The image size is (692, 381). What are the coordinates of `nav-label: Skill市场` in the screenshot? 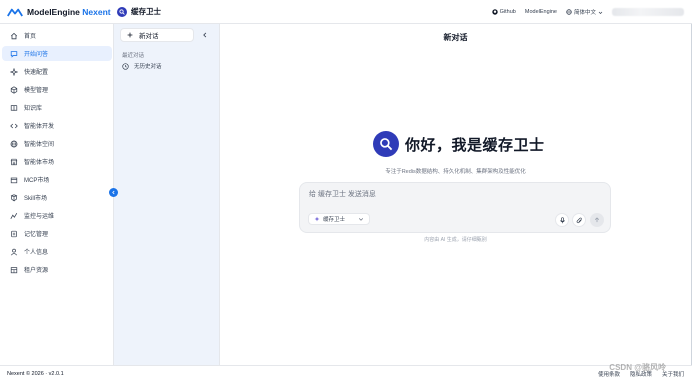 It's located at (36, 199).